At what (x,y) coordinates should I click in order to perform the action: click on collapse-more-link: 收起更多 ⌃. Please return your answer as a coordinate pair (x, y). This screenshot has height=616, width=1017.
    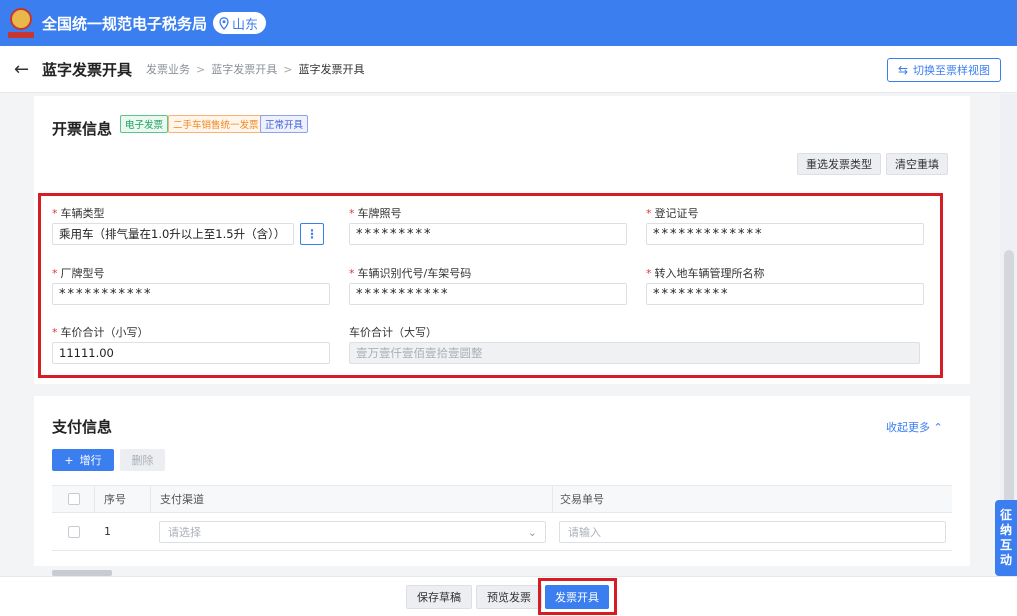
    Looking at the image, I should click on (914, 427).